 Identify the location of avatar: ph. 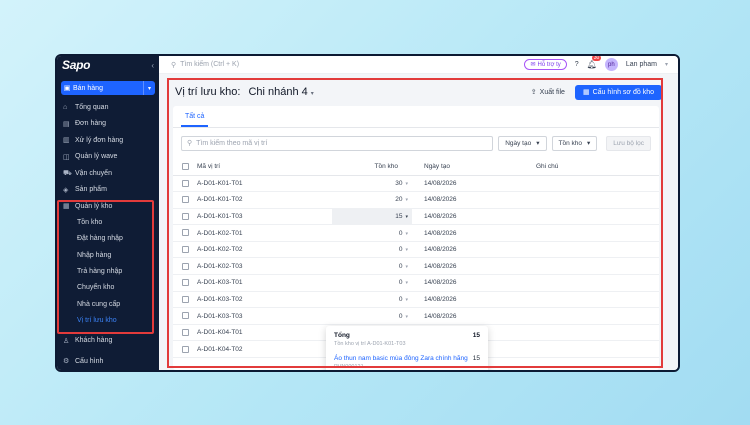
(611, 64).